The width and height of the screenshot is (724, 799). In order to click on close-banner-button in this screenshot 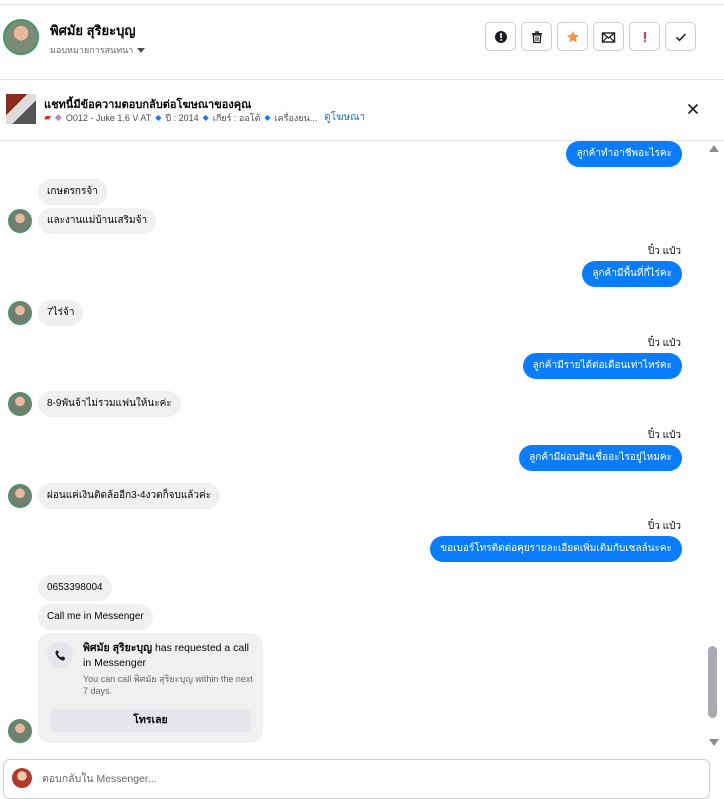, I will do `click(693, 109)`.